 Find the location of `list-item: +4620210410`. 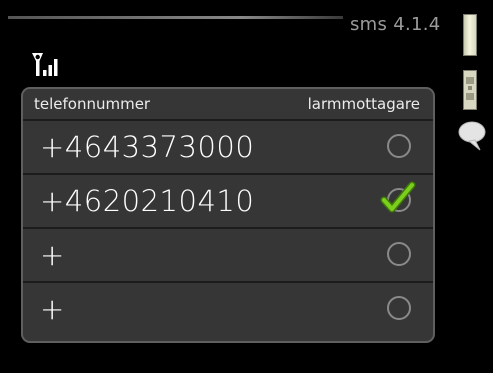

list-item: +4620210410 is located at coordinates (228, 200).